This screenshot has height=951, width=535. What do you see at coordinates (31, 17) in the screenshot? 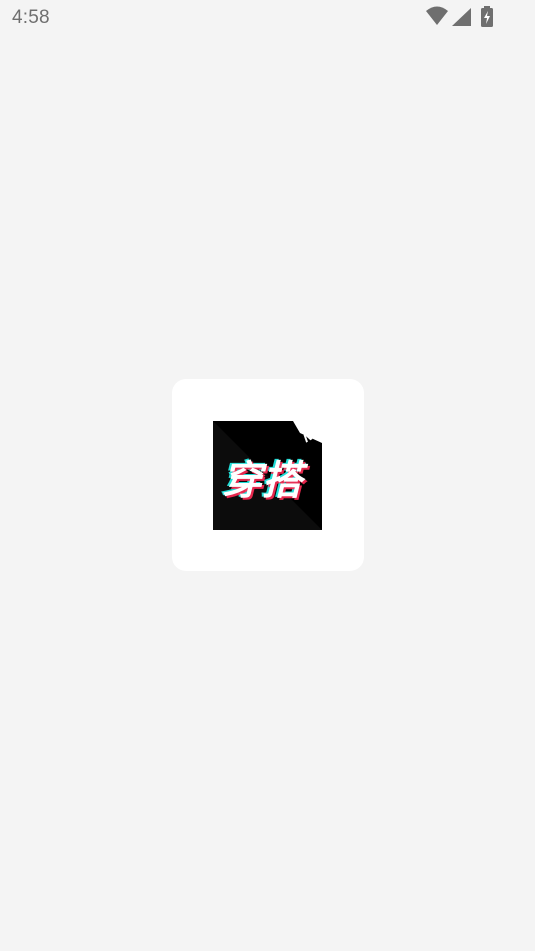
I see `status-time: 4:58` at bounding box center [31, 17].